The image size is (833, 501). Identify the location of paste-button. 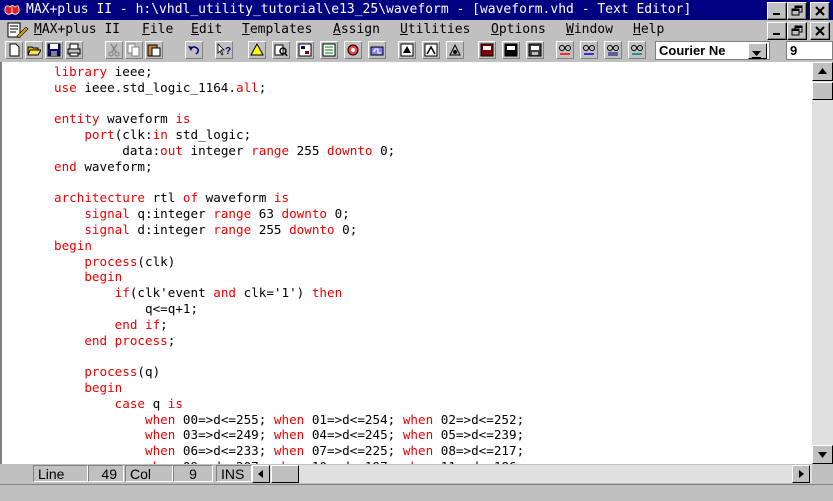
(154, 50).